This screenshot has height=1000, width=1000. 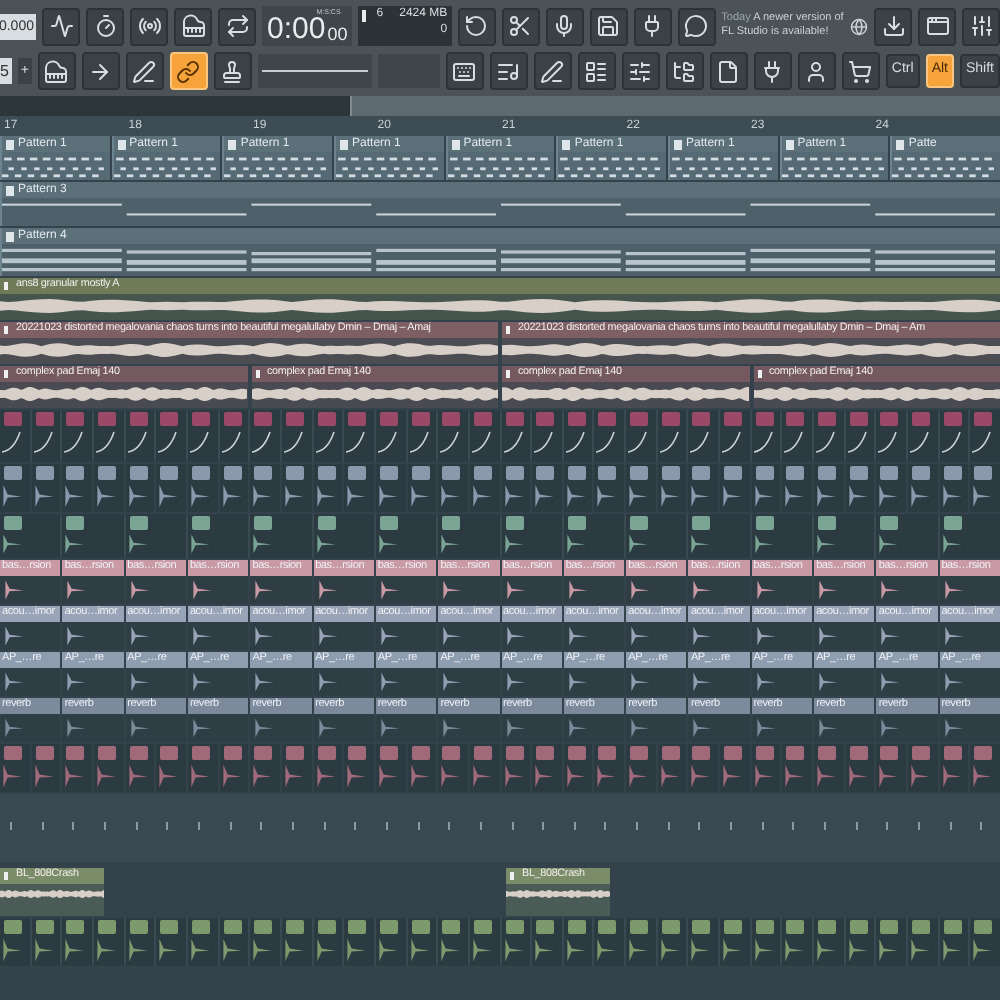 I want to click on playlist-icon, so click(x=596, y=71).